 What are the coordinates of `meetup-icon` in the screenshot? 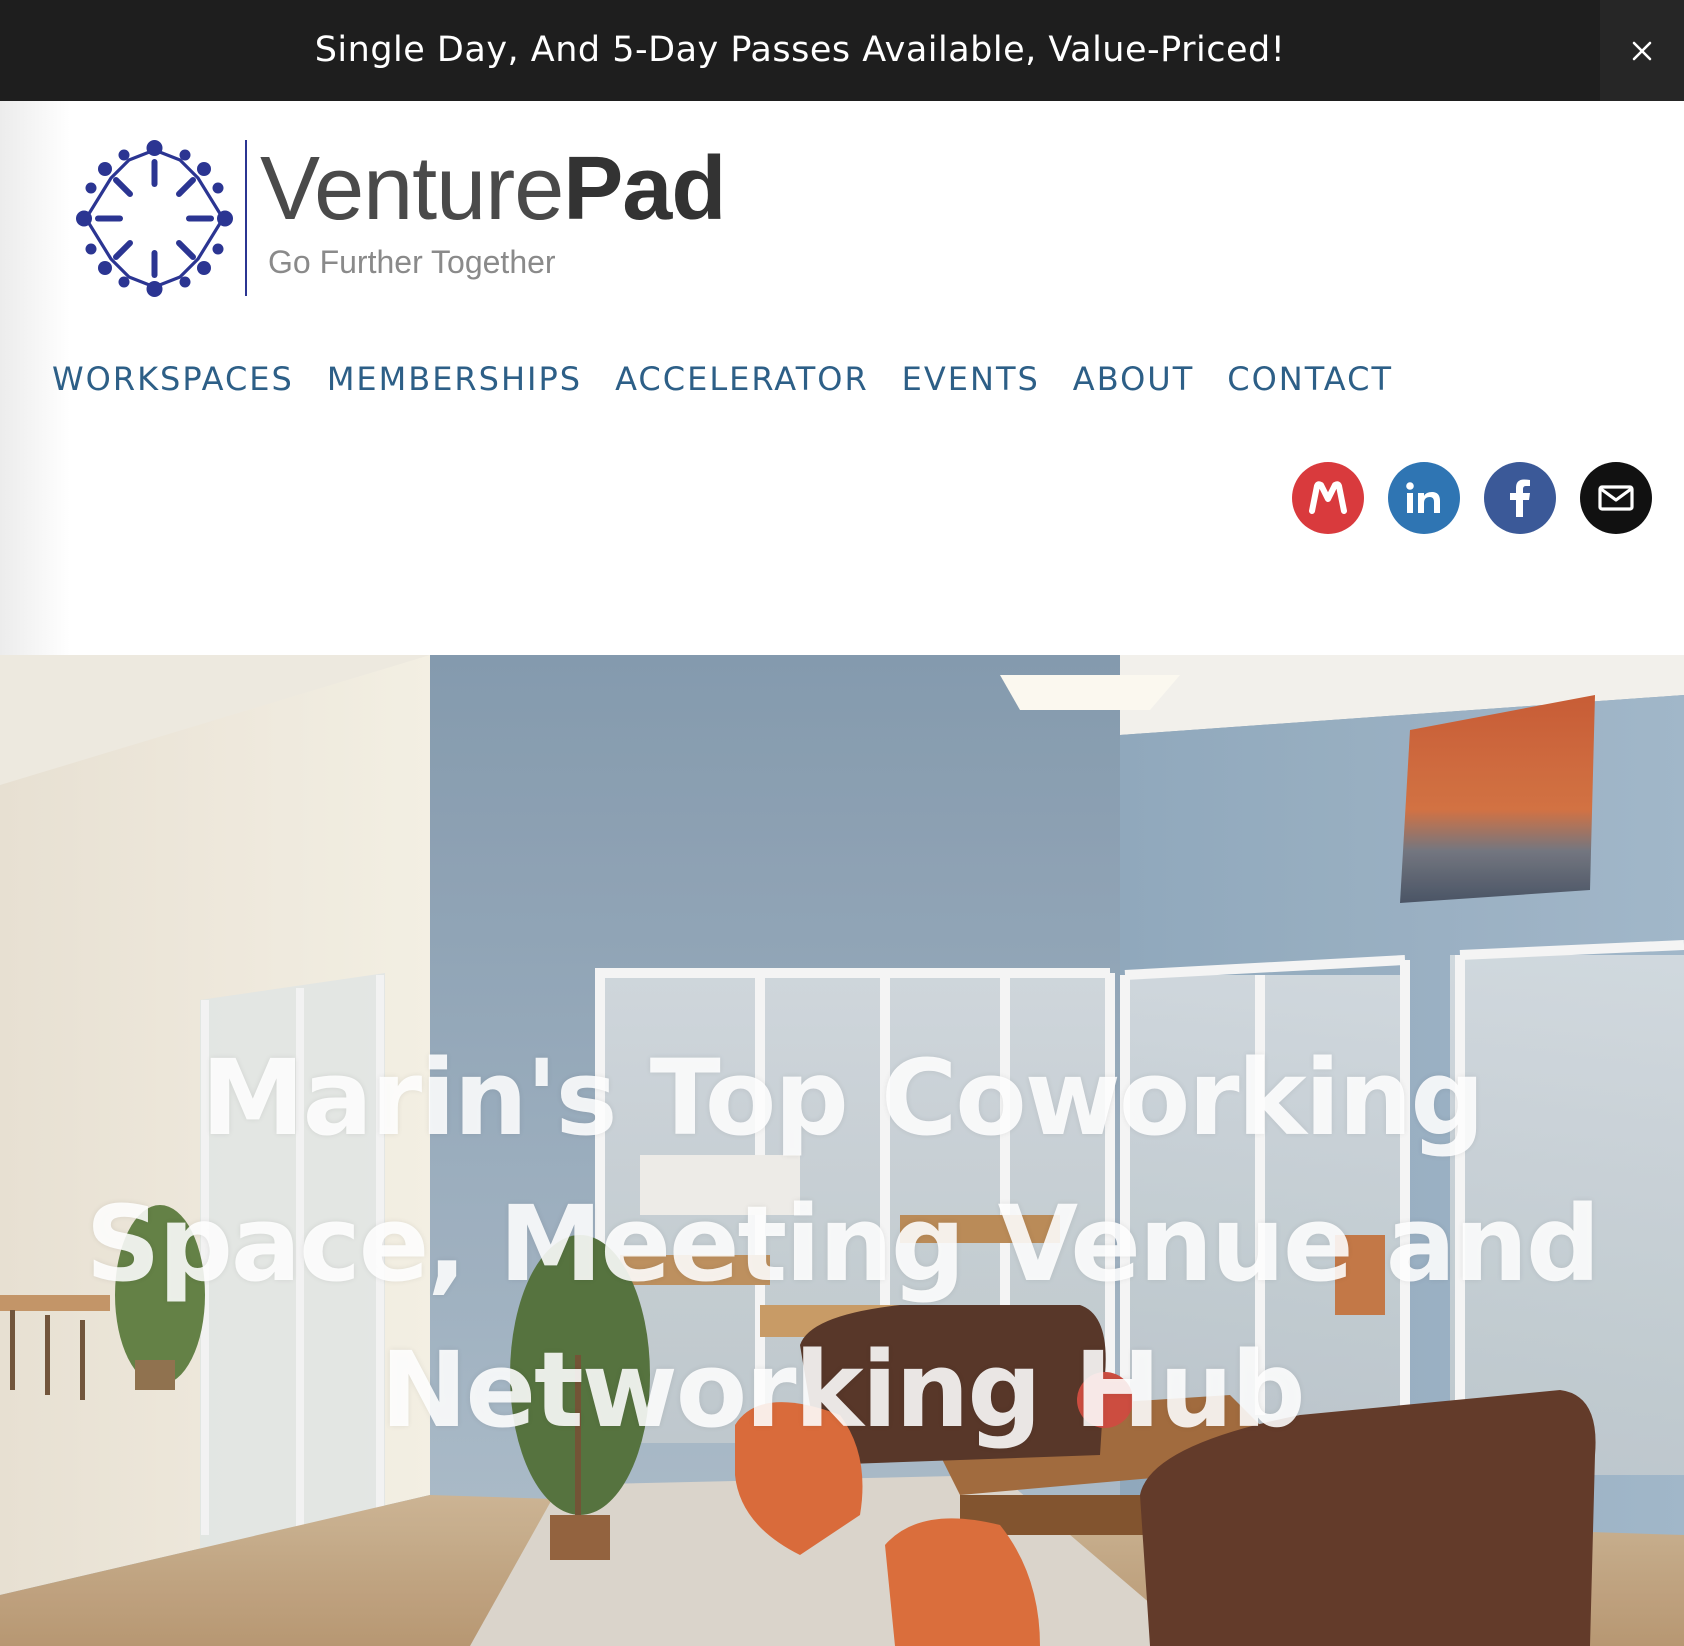 It's located at (1328, 497).